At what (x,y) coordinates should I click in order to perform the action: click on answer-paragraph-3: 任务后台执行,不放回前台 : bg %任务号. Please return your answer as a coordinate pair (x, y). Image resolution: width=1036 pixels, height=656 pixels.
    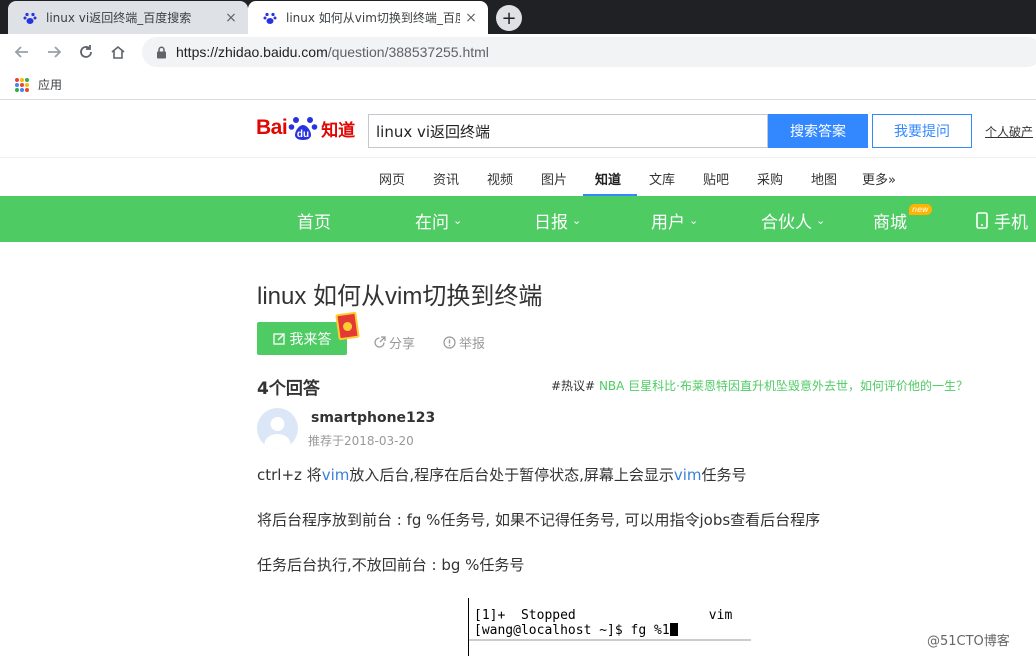
    Looking at the image, I should click on (391, 565).